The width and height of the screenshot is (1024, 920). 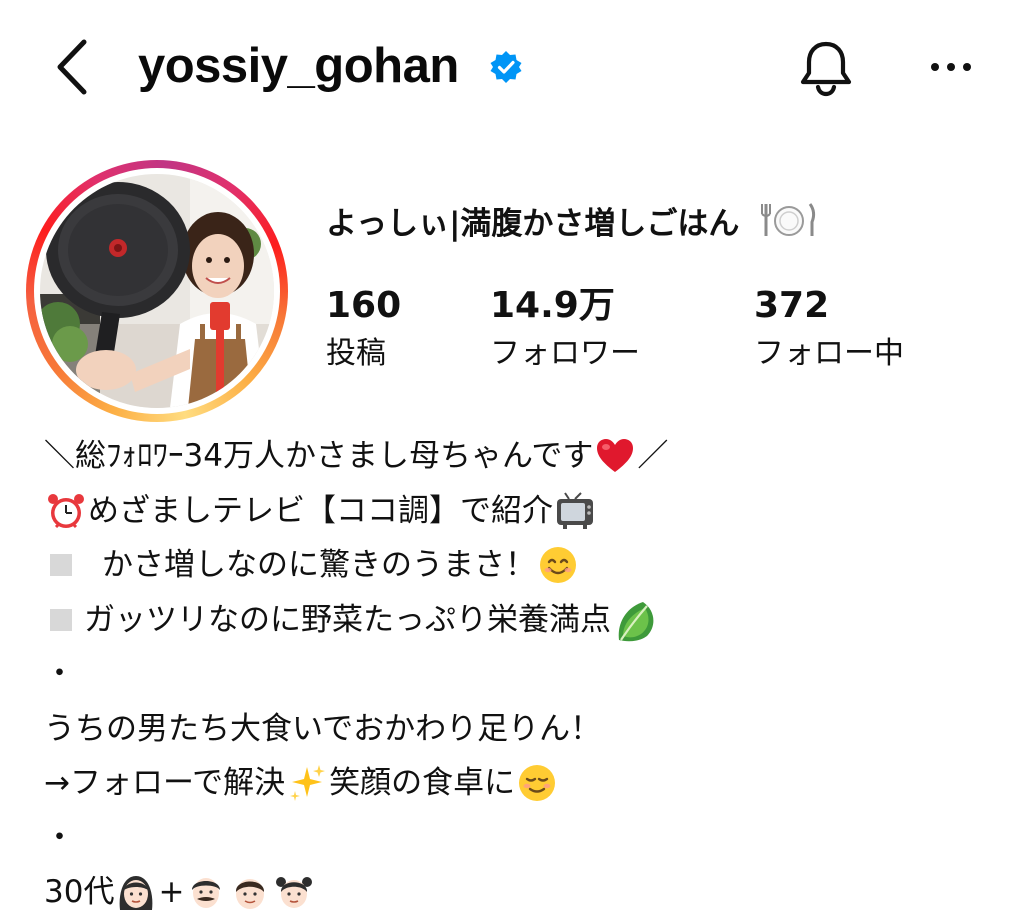 I want to click on bio-line: かさ増しなのに驚きのうまさ！, so click(x=524, y=565).